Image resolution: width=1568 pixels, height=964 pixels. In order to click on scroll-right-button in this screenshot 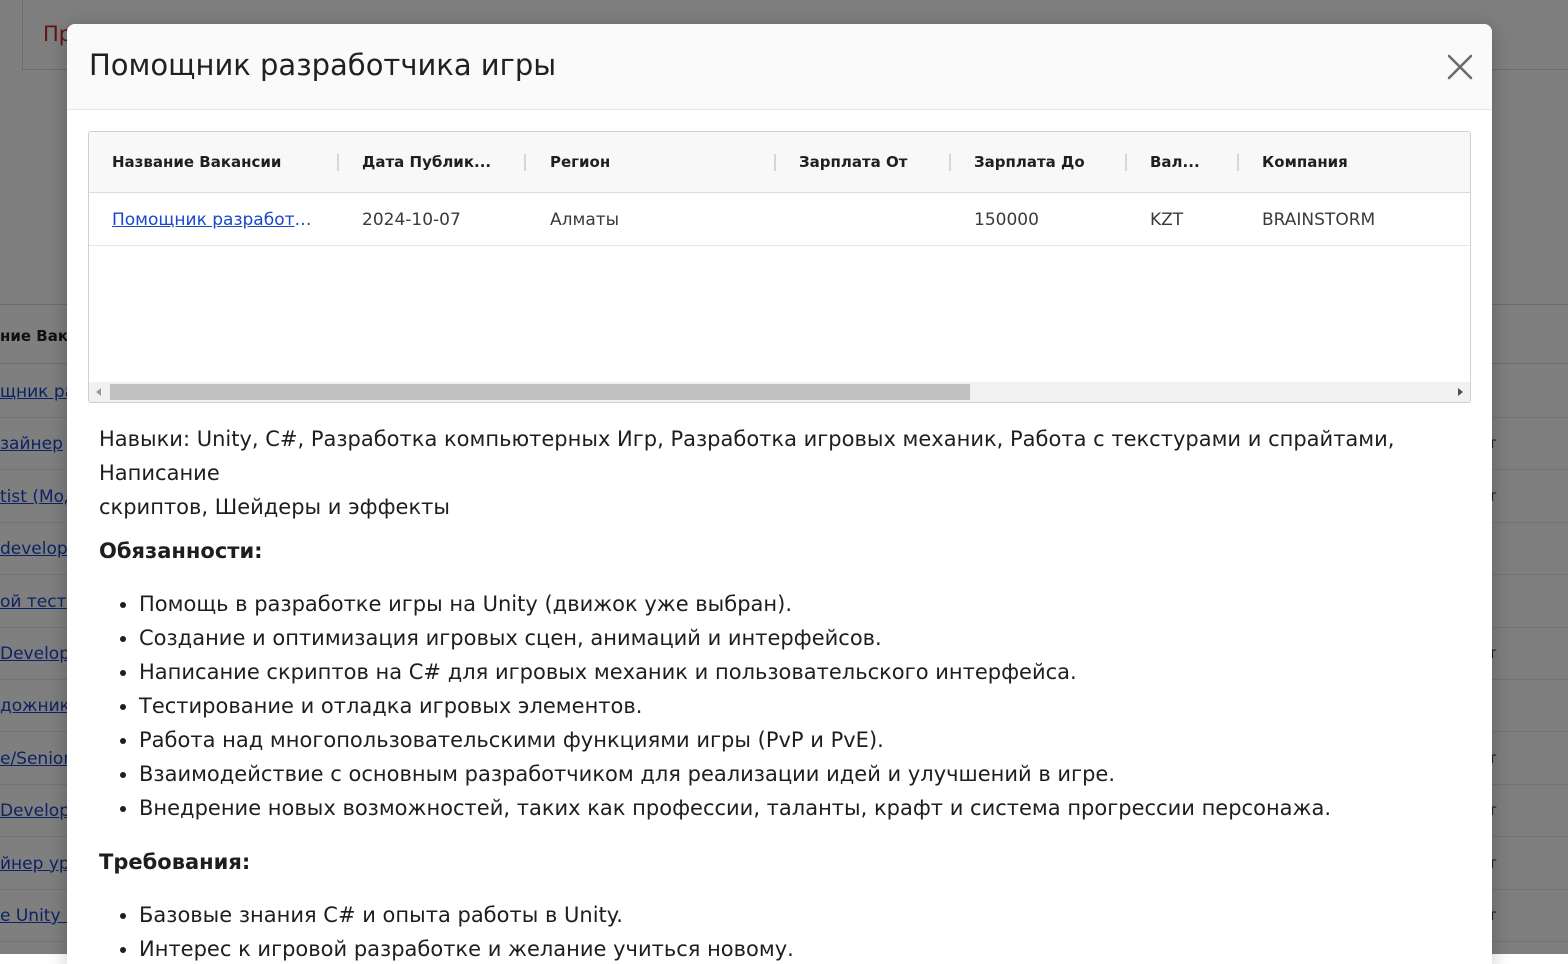, I will do `click(1460, 392)`.